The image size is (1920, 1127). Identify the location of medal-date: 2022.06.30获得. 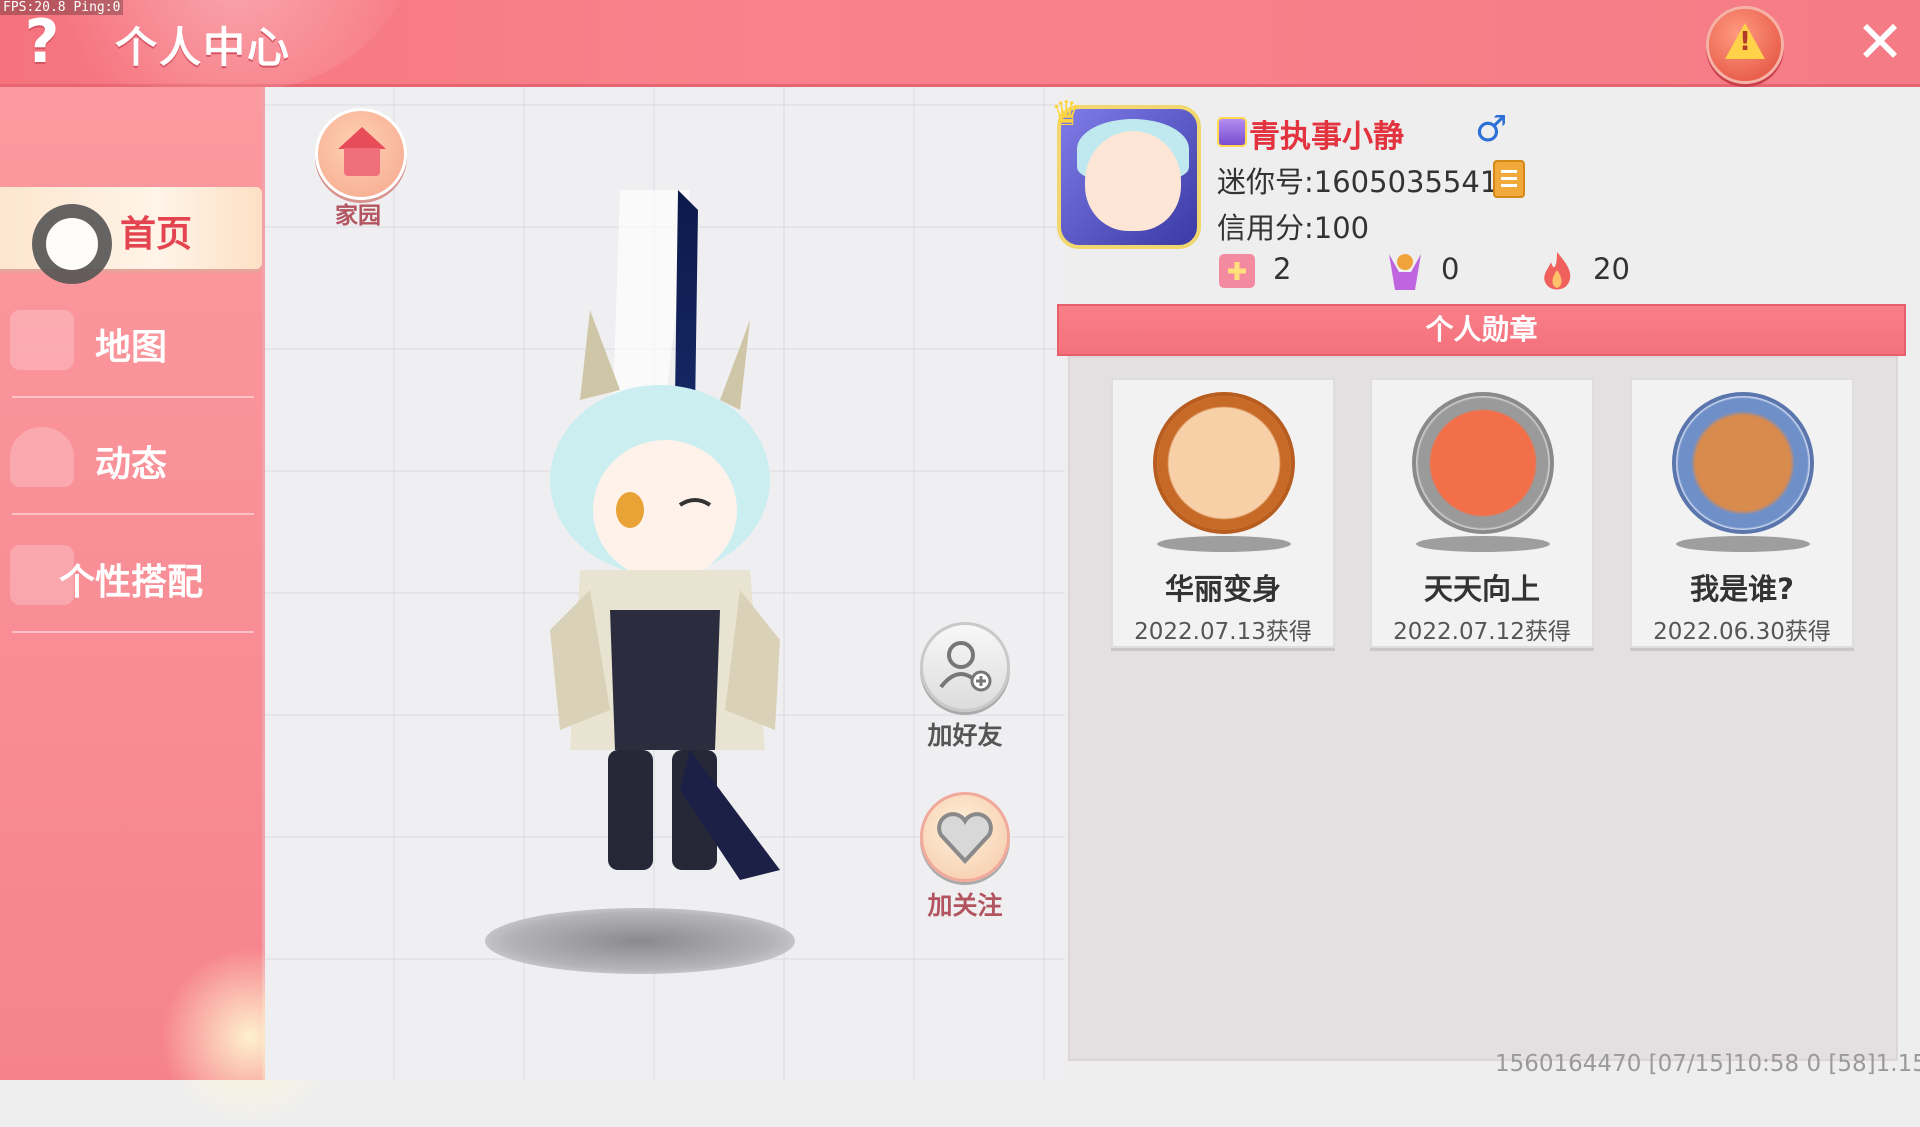
(1742, 632).